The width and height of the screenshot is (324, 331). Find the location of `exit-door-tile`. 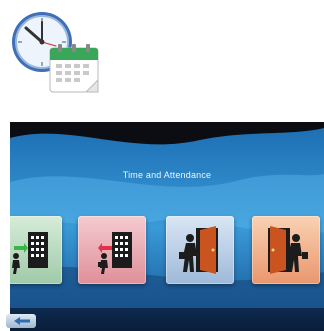

exit-door-tile is located at coordinates (286, 250).